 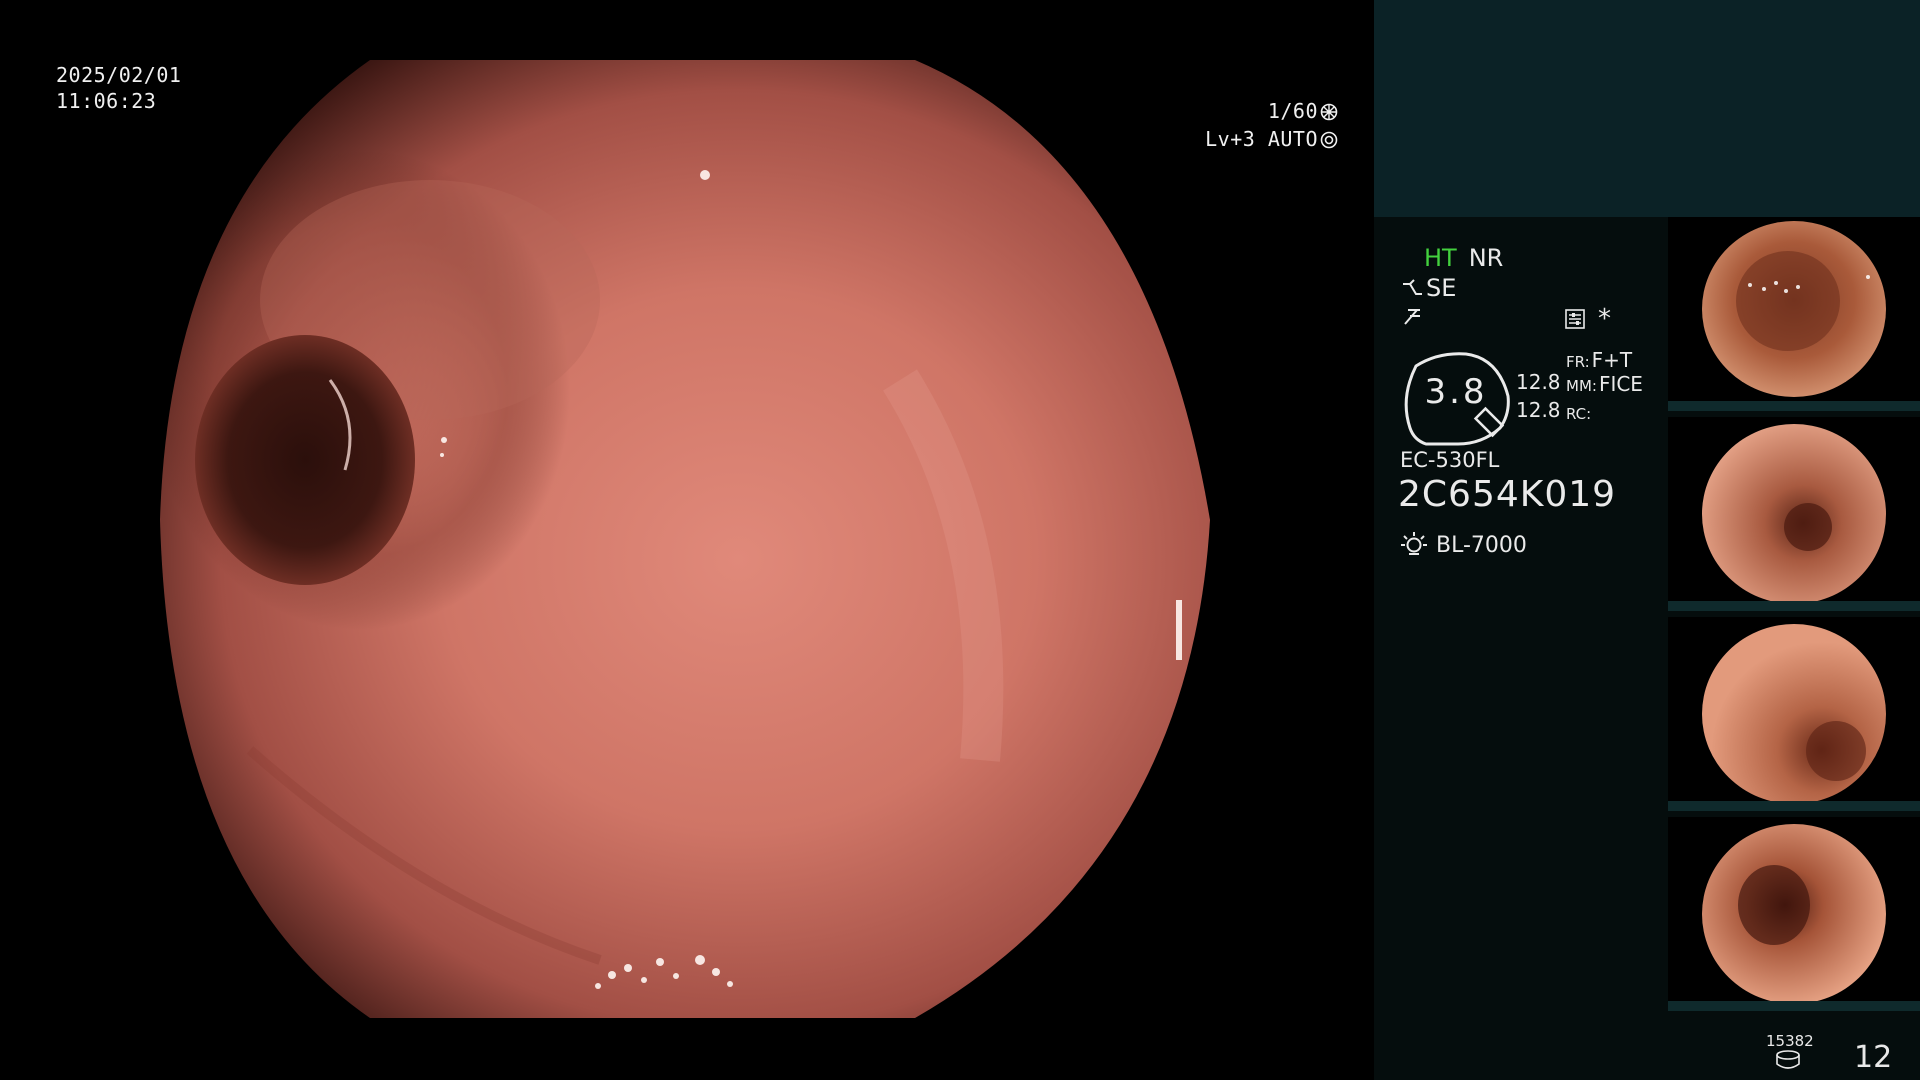 I want to click on gauge-value-a: 12.8, so click(x=1538, y=382).